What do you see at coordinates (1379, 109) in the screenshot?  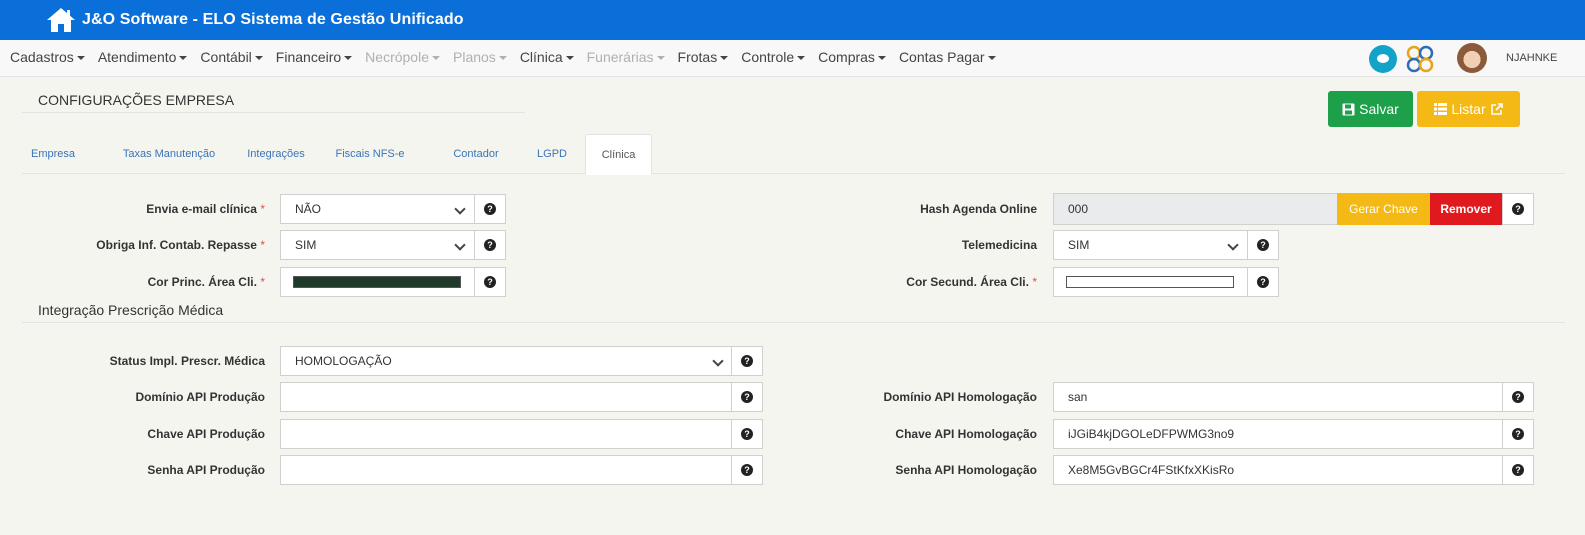 I see `save-button-label: Salvar` at bounding box center [1379, 109].